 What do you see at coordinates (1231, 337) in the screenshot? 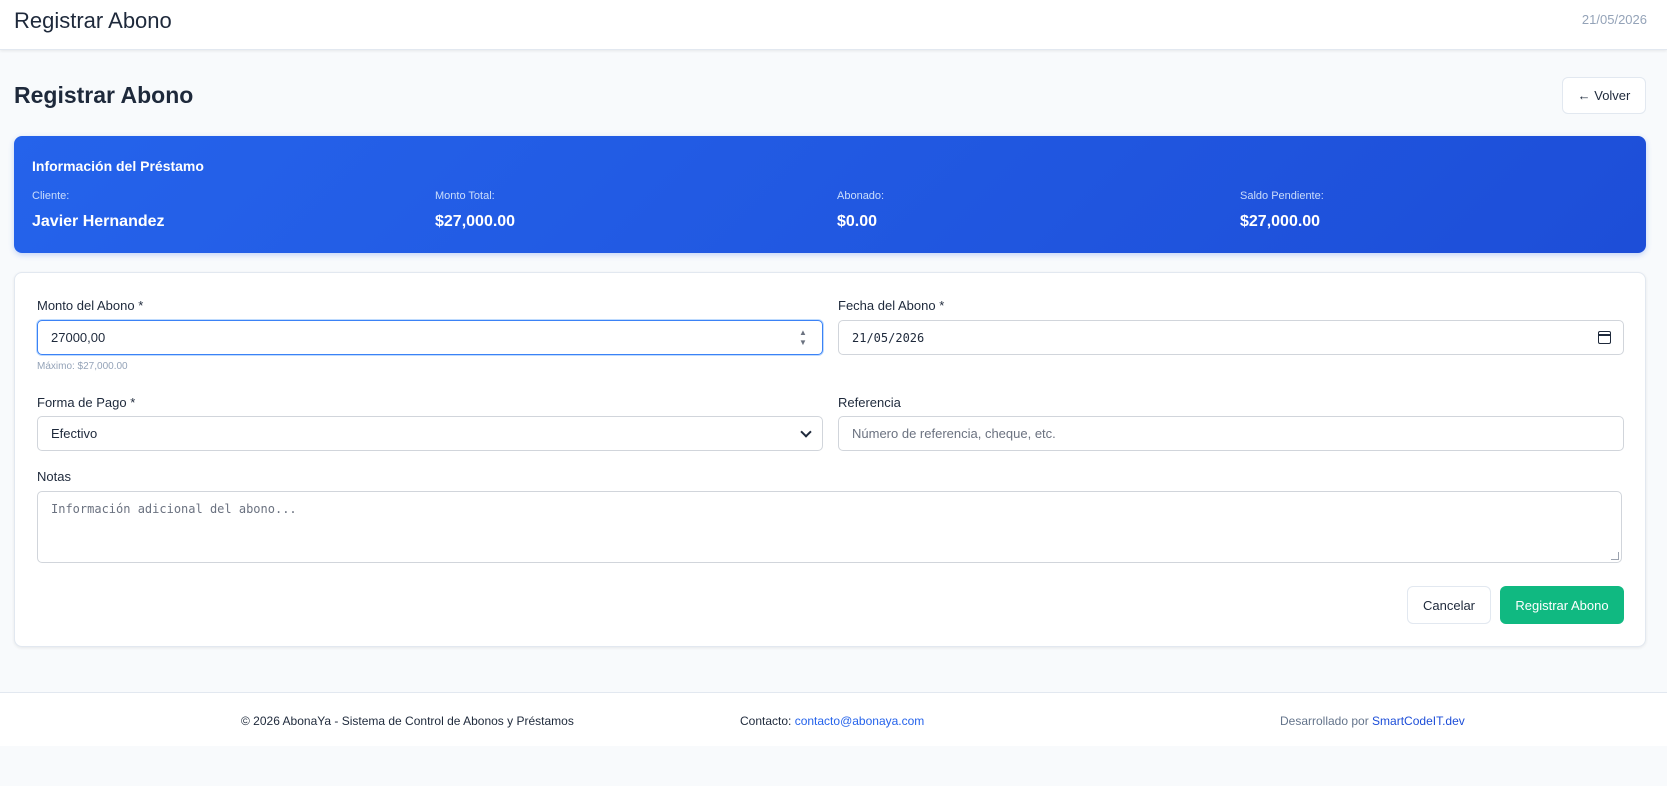
I see `date-input: 21/05/2026` at bounding box center [1231, 337].